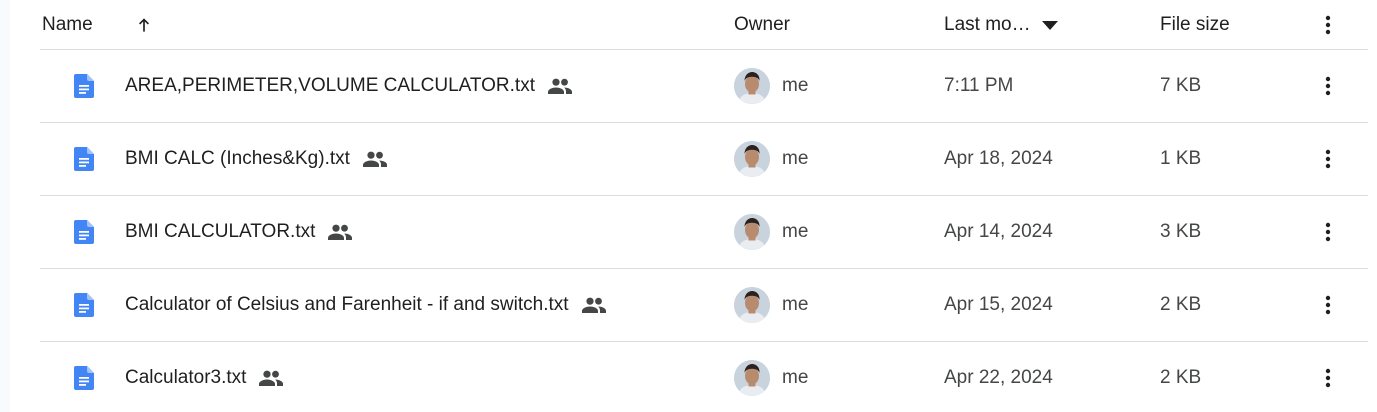 The image size is (1377, 412). What do you see at coordinates (1195, 24) in the screenshot?
I see `column-header-file-size: File size` at bounding box center [1195, 24].